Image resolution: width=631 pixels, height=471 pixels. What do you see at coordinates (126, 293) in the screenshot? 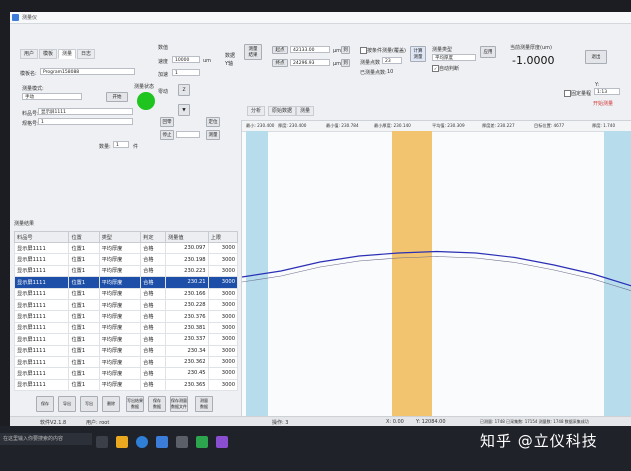
I see `table-row: 显示屏1111 位置1 平均厚度 合格 230.166 3000` at bounding box center [126, 293].